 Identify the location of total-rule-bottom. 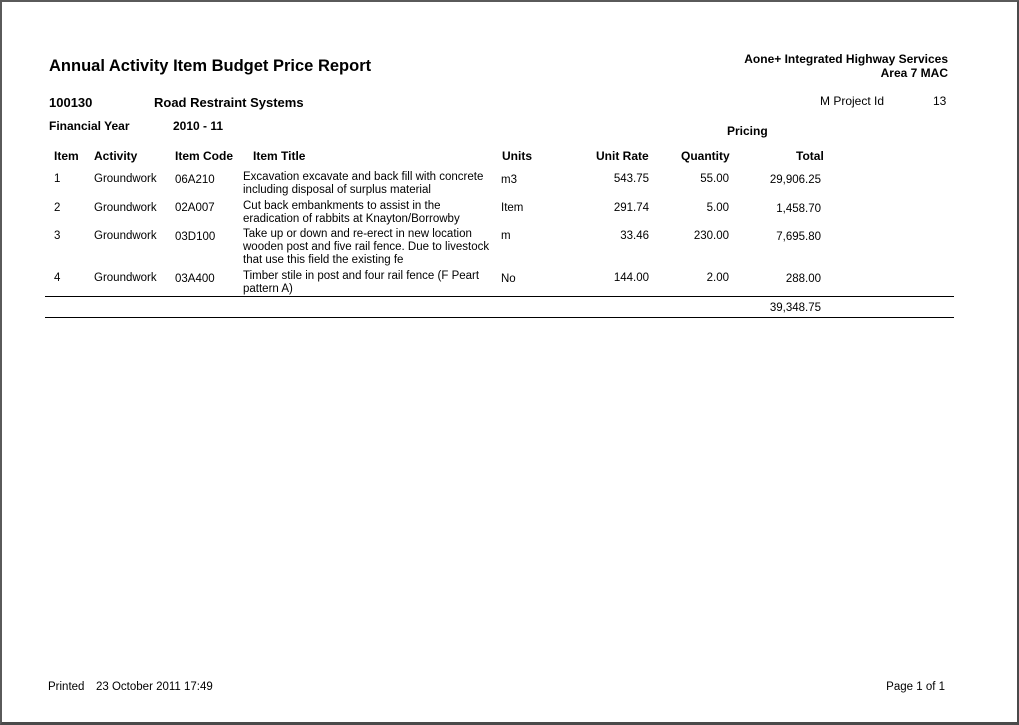
(499, 317).